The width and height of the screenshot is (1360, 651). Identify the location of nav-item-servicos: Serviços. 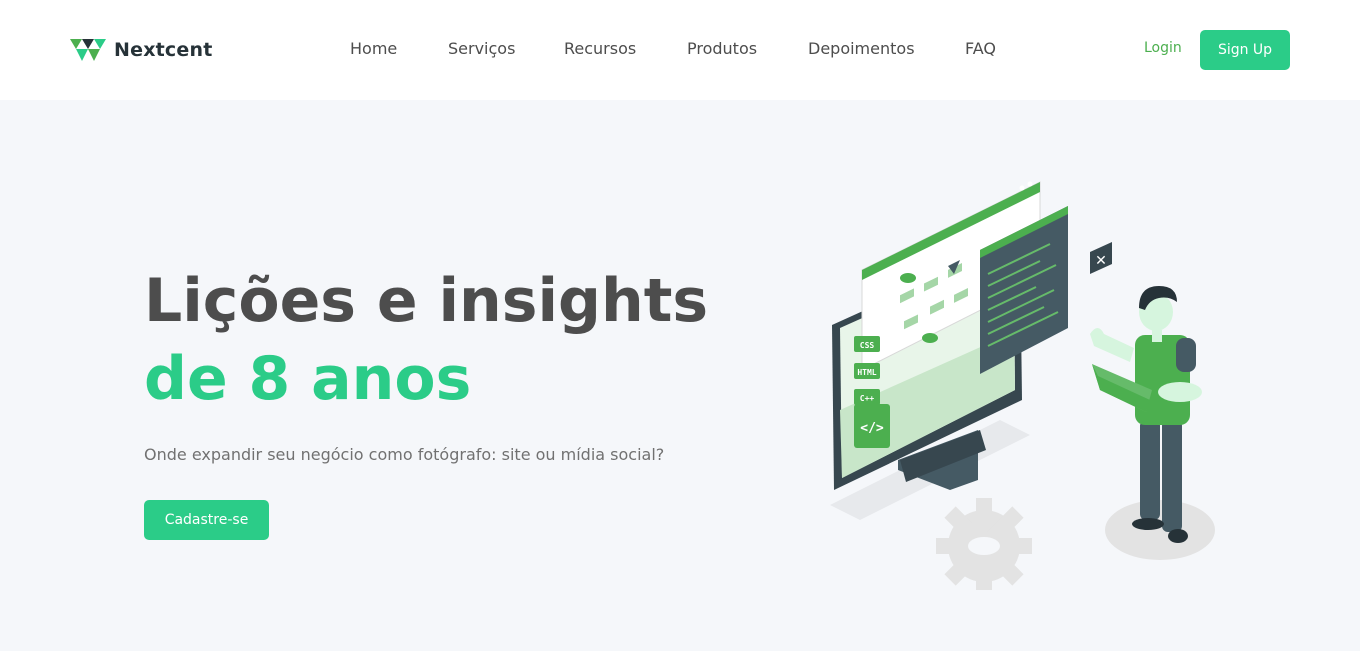
(481, 48).